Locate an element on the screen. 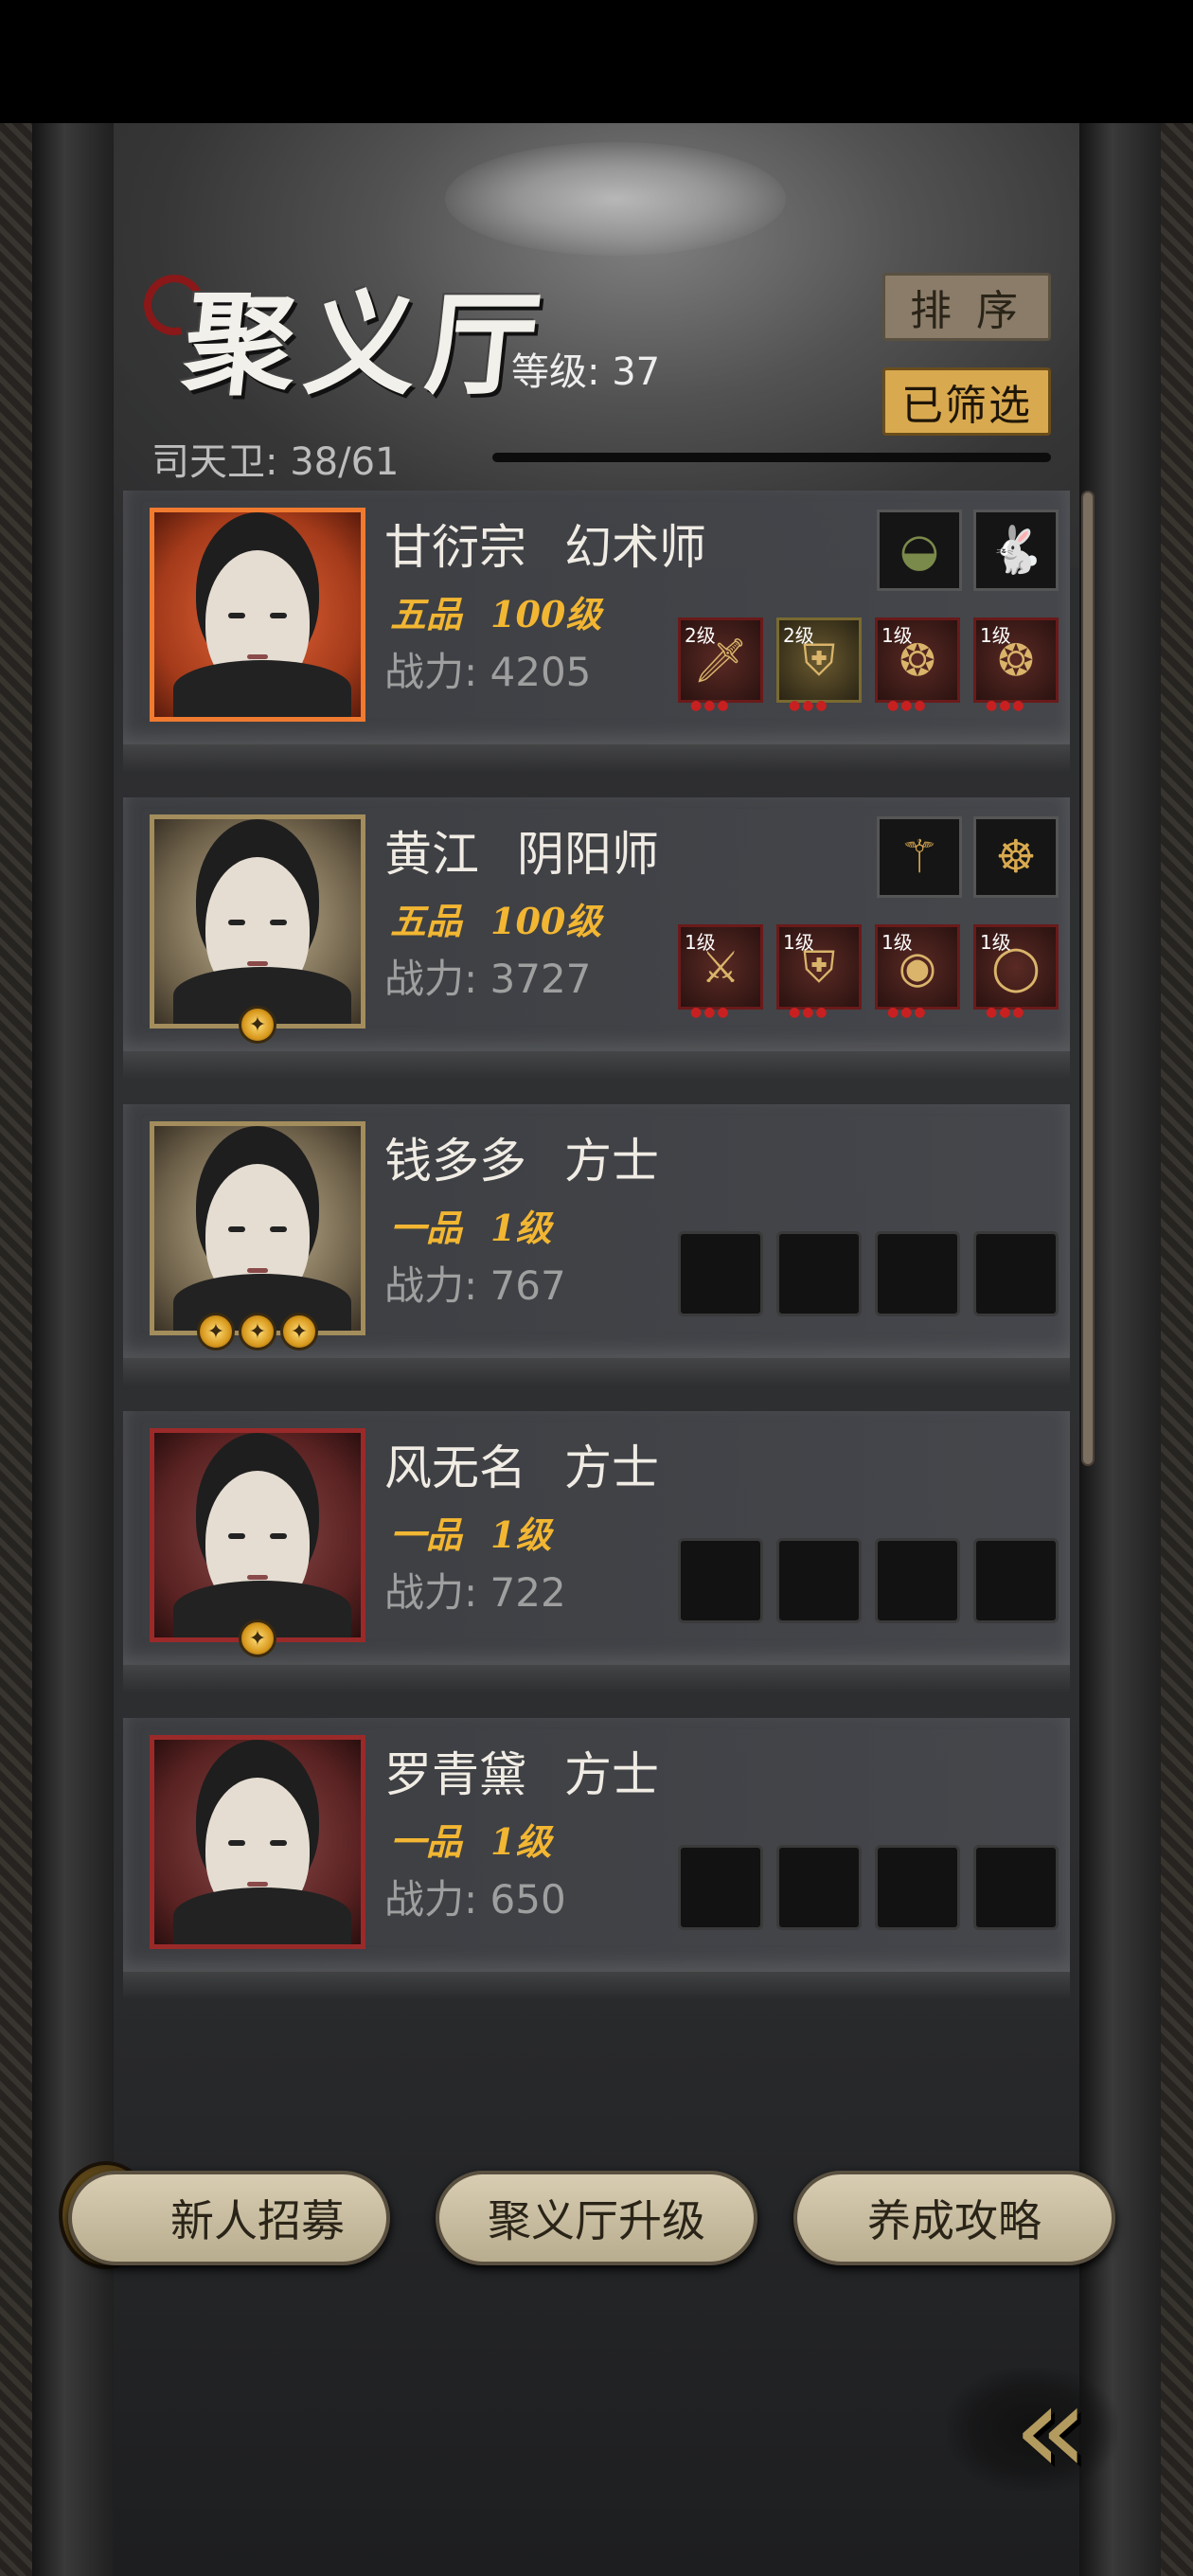  character-card: ✦ ✦ ✦ 钱多多 方士 一品 1级 战力: 767 is located at coordinates (596, 1245).